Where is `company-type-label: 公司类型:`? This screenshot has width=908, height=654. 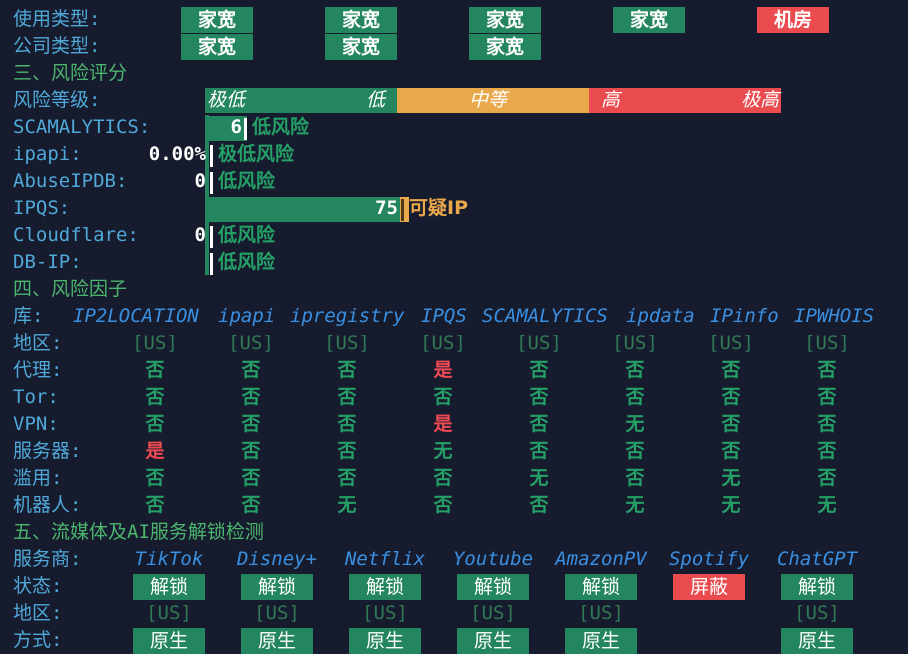 company-type-label: 公司类型: is located at coordinates (57, 46).